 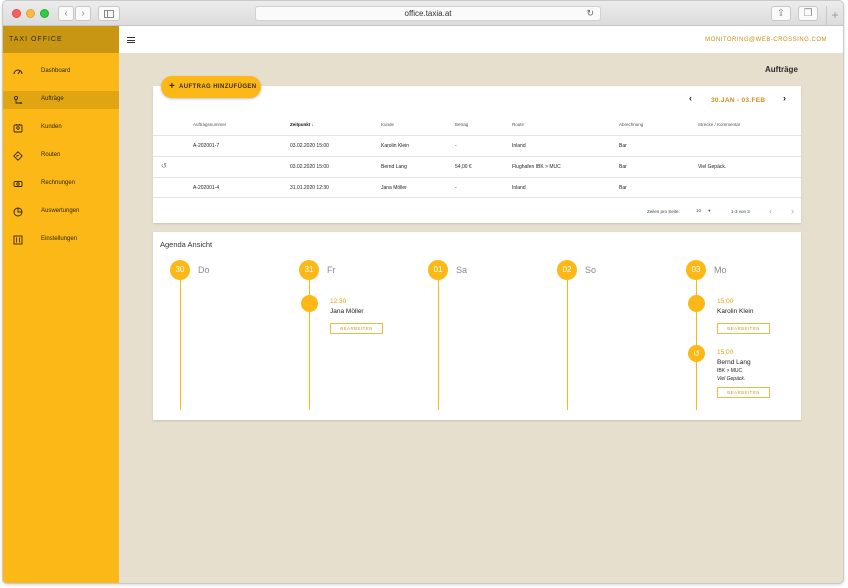 What do you see at coordinates (792, 211) in the screenshot?
I see `next-page-button: ›` at bounding box center [792, 211].